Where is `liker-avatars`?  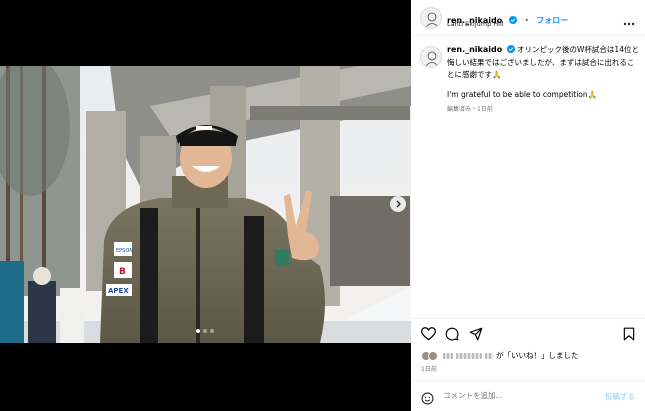 liker-avatars is located at coordinates (429, 355).